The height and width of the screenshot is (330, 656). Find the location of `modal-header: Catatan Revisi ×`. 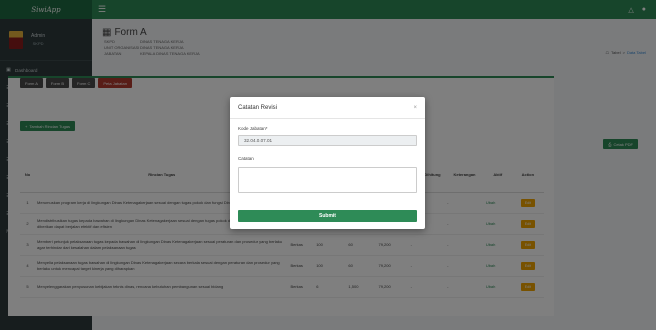

modal-header: Catatan Revisi × is located at coordinates (327, 108).